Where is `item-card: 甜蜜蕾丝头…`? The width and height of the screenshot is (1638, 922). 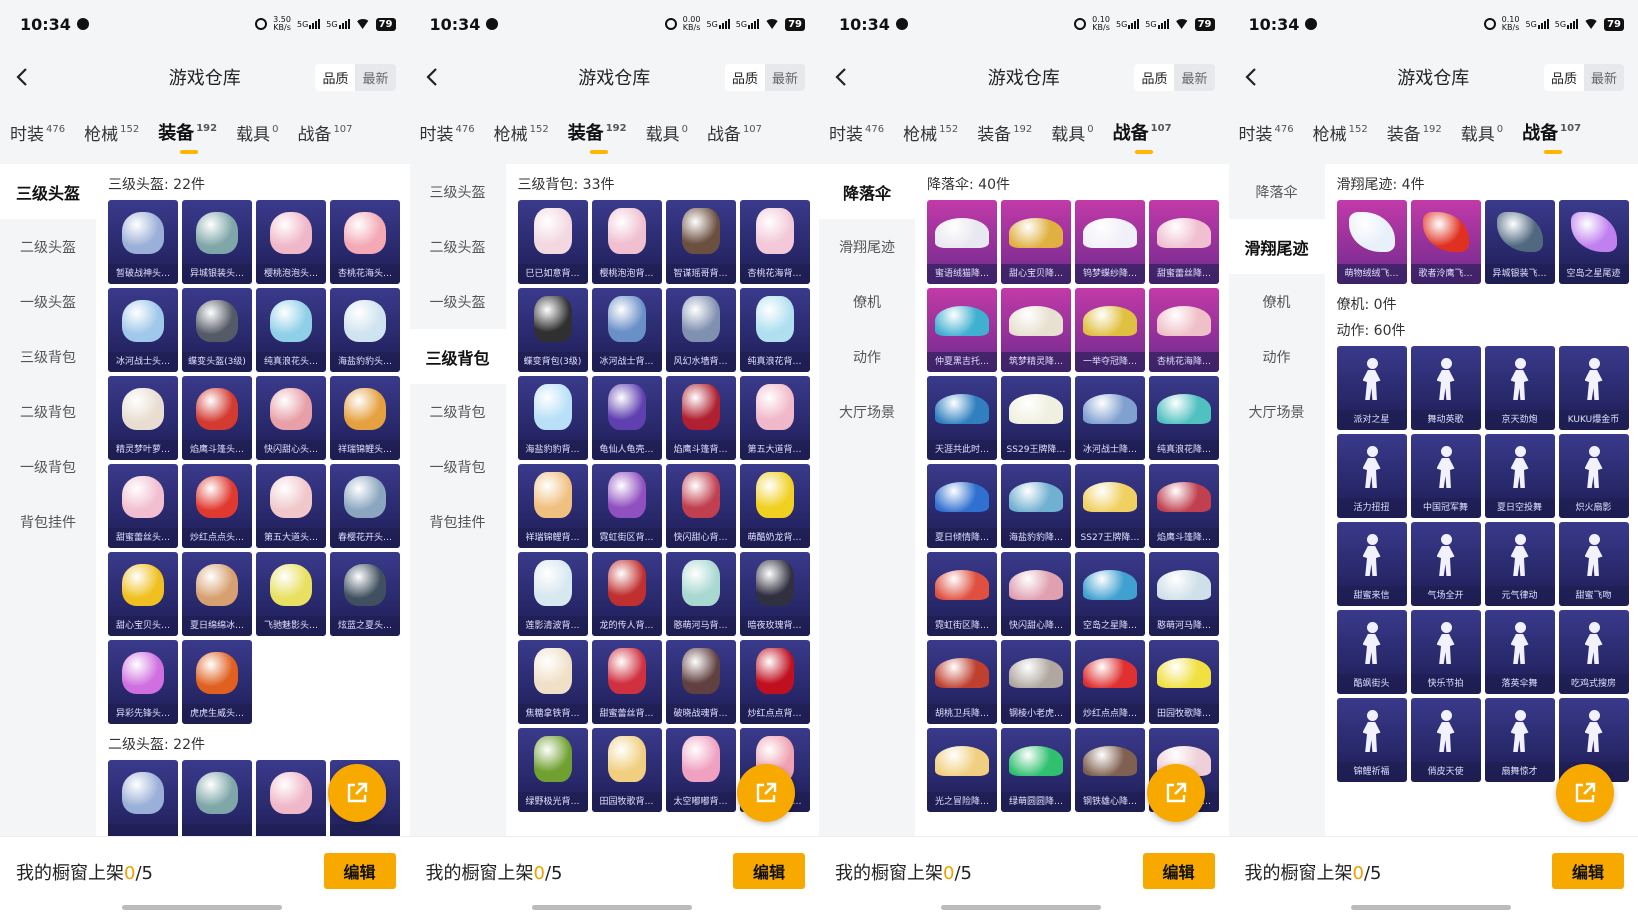 item-card: 甜蜜蕾丝头… is located at coordinates (143, 506).